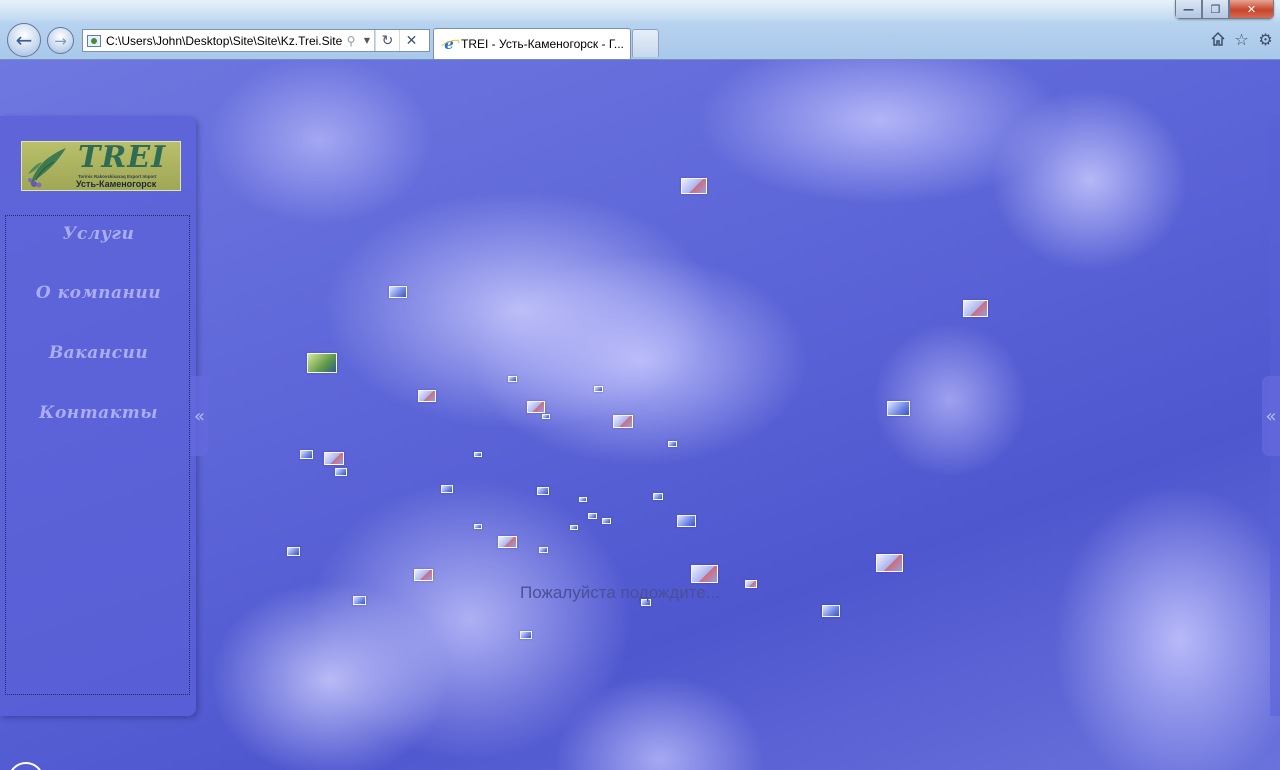 The height and width of the screenshot is (770, 1280). I want to click on chrome-sheen, so click(640, 11).